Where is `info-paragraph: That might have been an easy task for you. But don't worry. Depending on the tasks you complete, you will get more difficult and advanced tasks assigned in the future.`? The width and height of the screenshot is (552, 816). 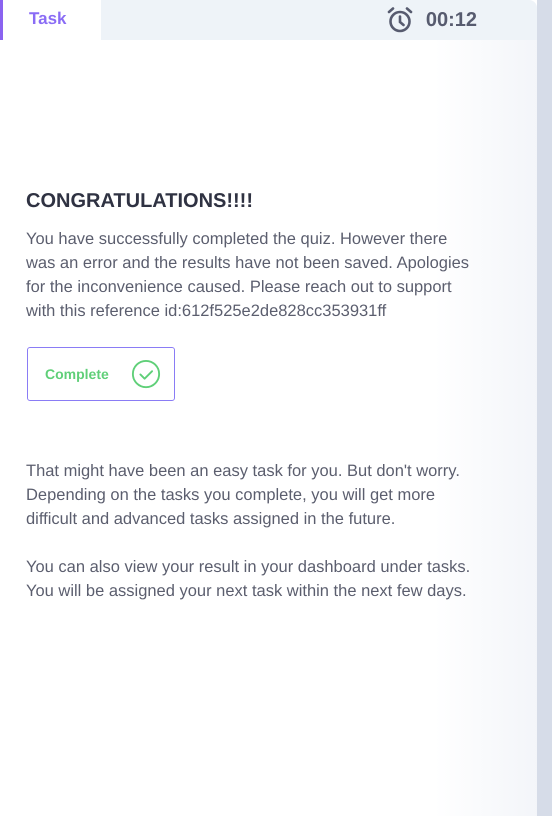
info-paragraph: That might have been an easy task for you. But don't worry. Depending on the tasks you complete, you will get more difficult and advanced tasks assigned in the future. is located at coordinates (243, 495).